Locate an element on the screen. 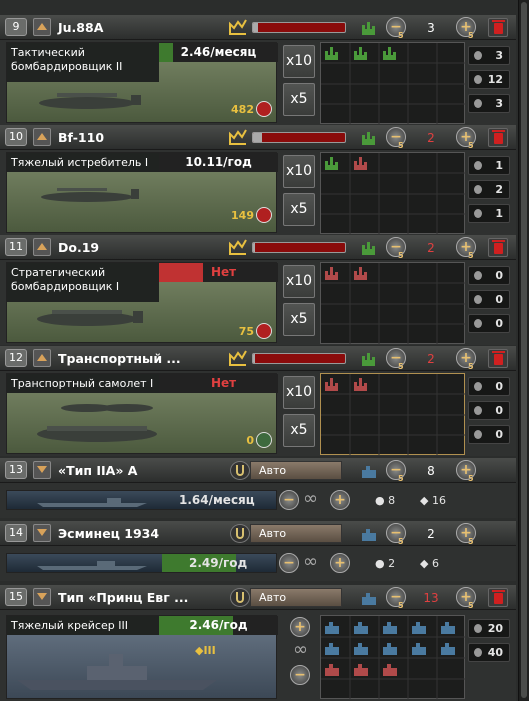 This screenshot has height=701, width=529. production-line-header: 13 «Тип IIA» А Авто − 5 8 + 5 is located at coordinates (258, 470).